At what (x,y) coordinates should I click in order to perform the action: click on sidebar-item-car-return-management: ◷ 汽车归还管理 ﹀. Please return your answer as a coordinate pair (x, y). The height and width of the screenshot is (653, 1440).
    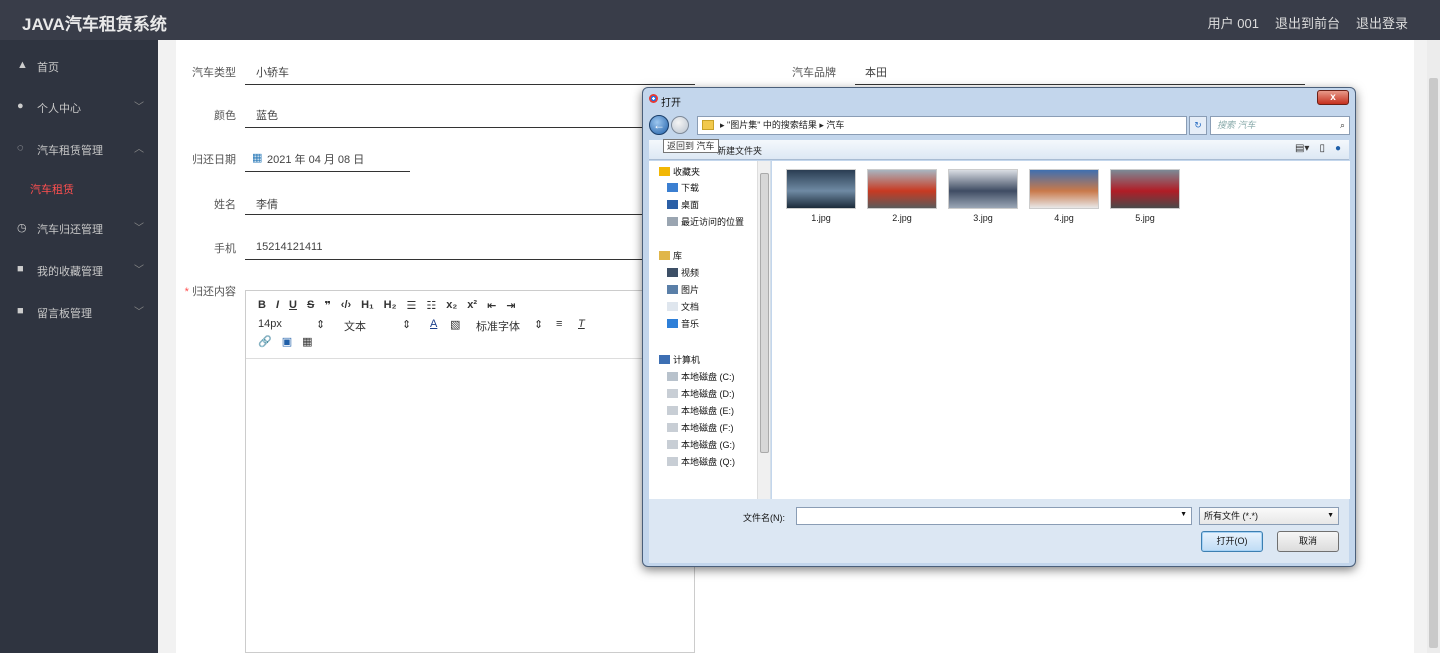
    Looking at the image, I should click on (79, 226).